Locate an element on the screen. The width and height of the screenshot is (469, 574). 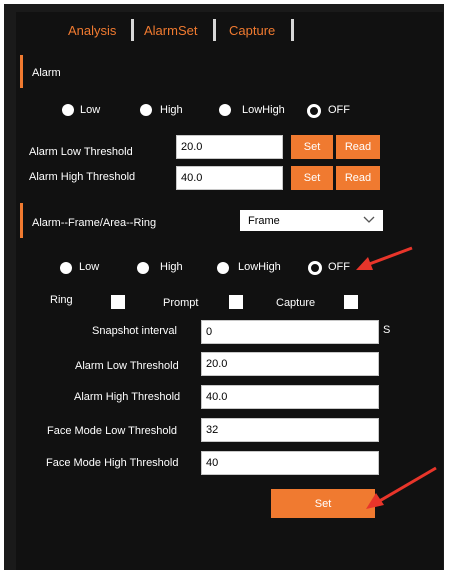
ring-radio-high-label: High is located at coordinates (171, 267).